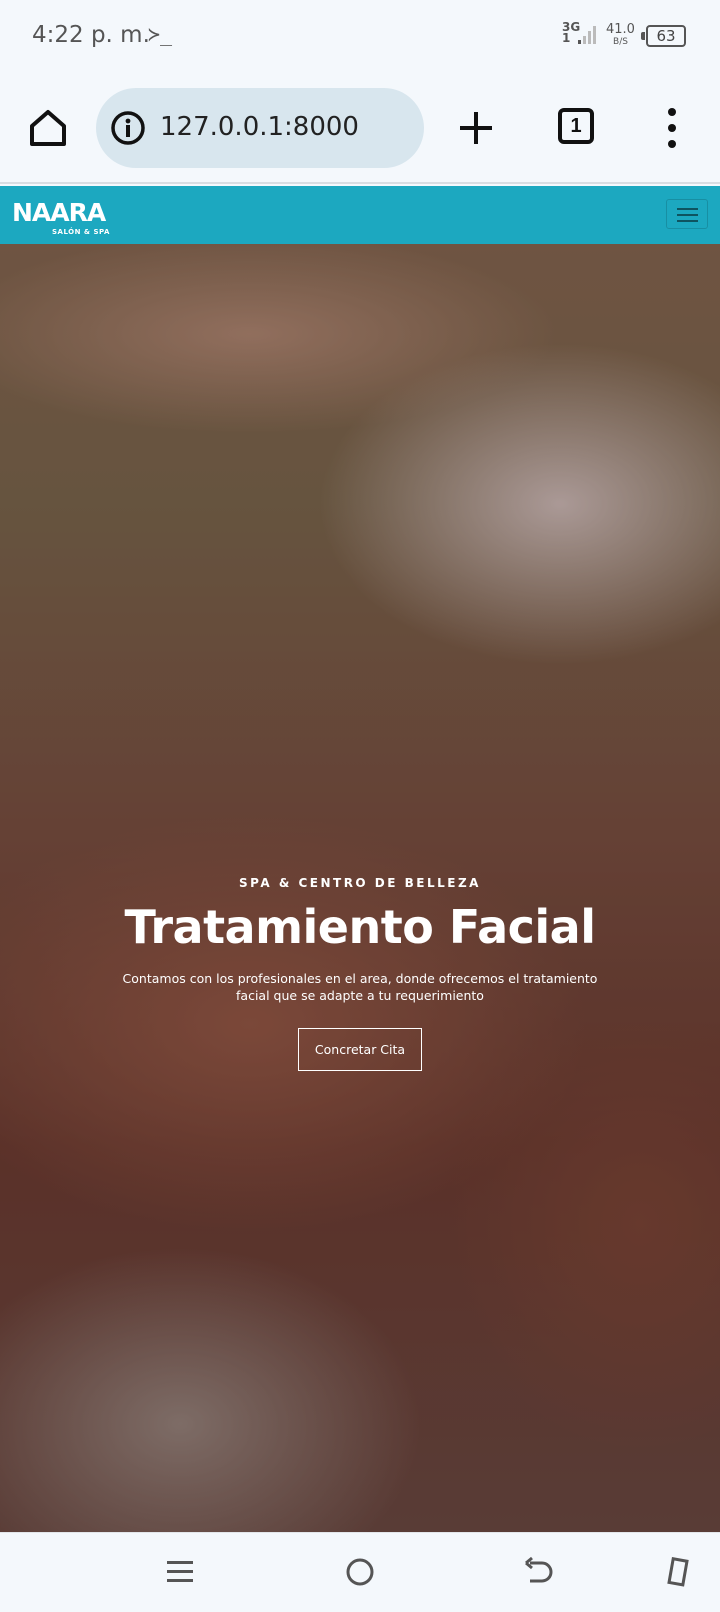 The image size is (720, 1612). Describe the element at coordinates (360, 883) in the screenshot. I see `hero-kicker: SPA & CENTRO DE BELLEZA` at that location.